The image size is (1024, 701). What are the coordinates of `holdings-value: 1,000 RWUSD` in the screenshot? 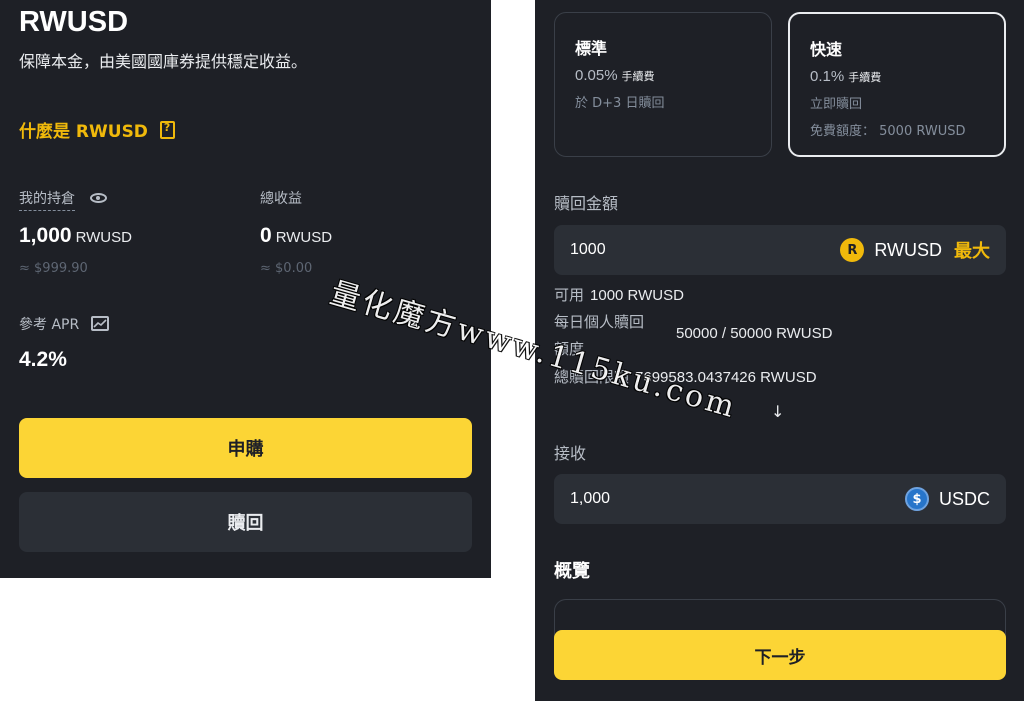 It's located at (75, 236).